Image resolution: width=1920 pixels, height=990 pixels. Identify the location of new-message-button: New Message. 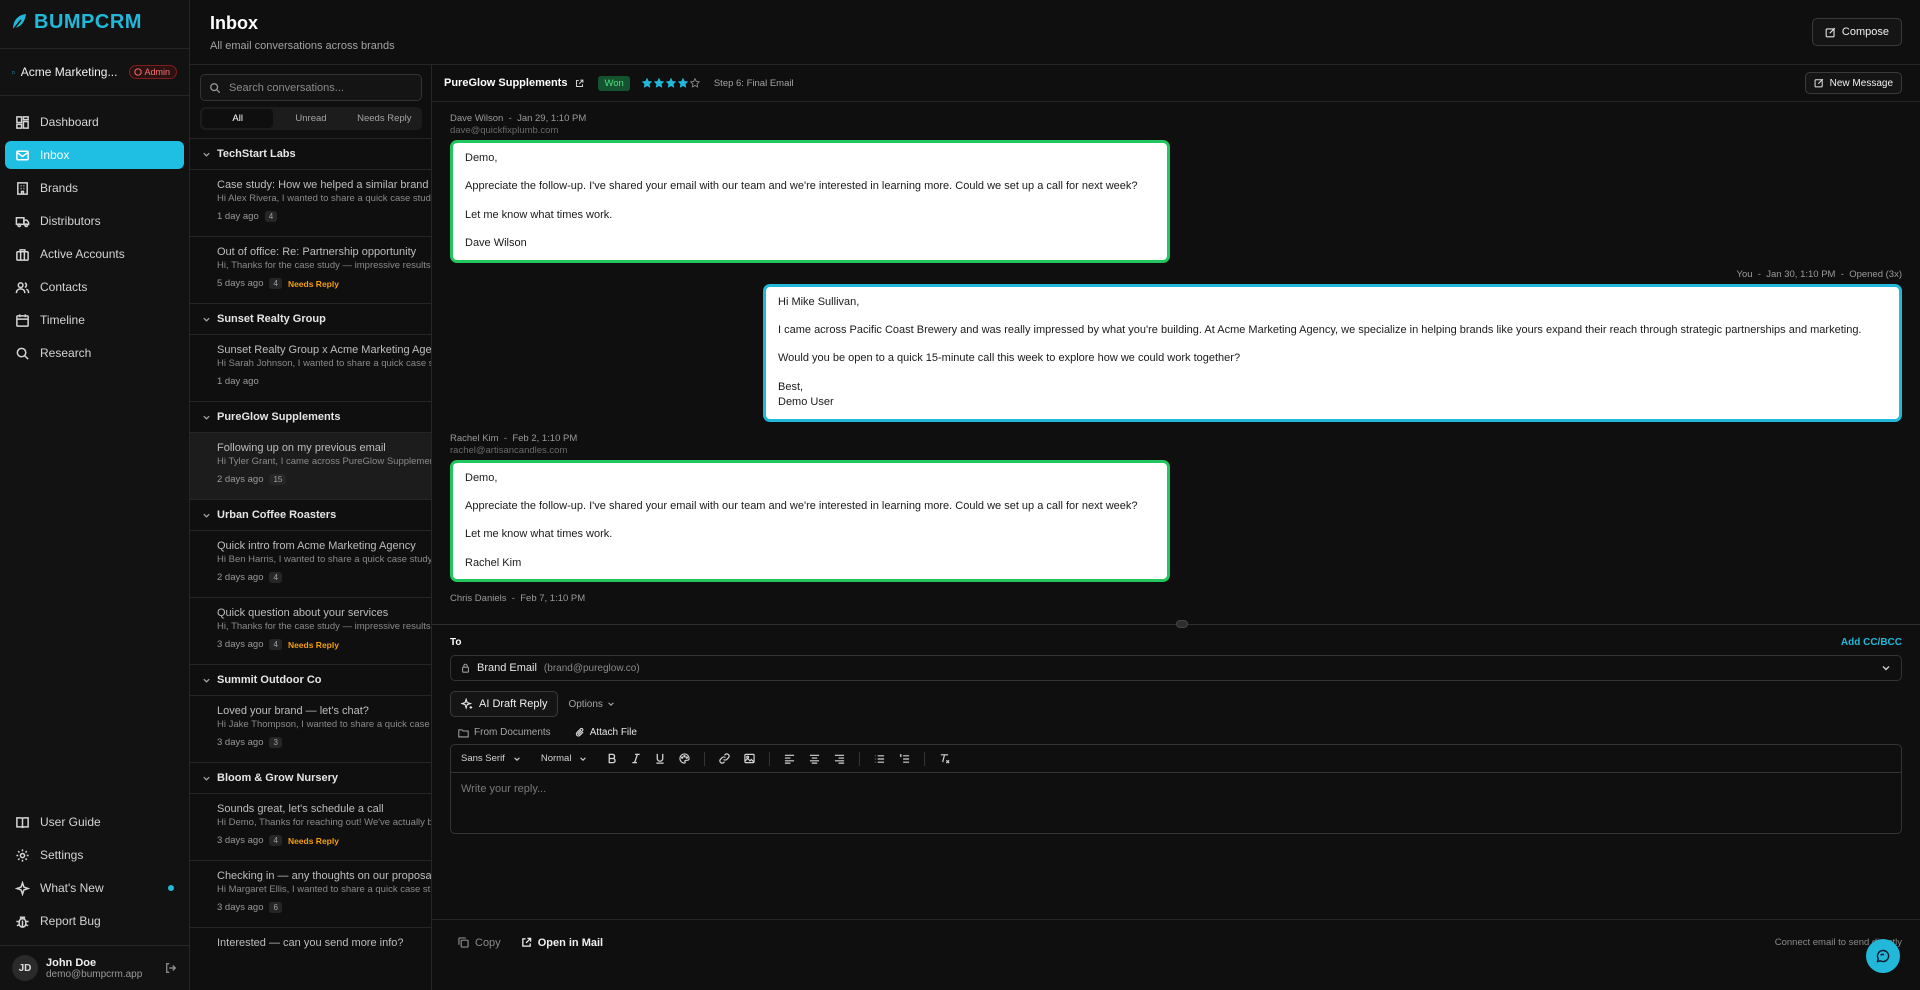
(1853, 83).